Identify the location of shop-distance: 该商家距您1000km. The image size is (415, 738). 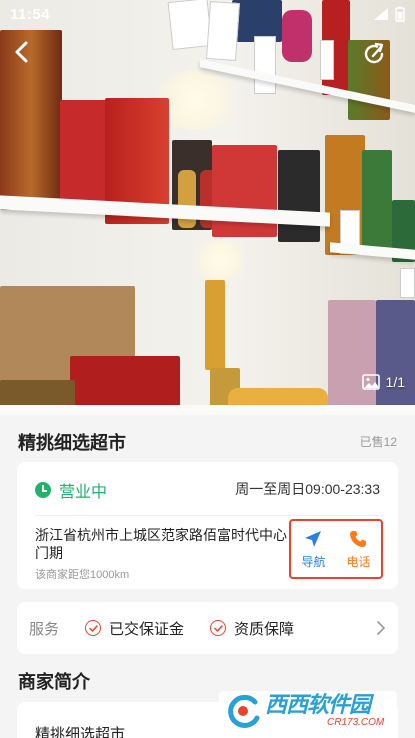
(82, 575).